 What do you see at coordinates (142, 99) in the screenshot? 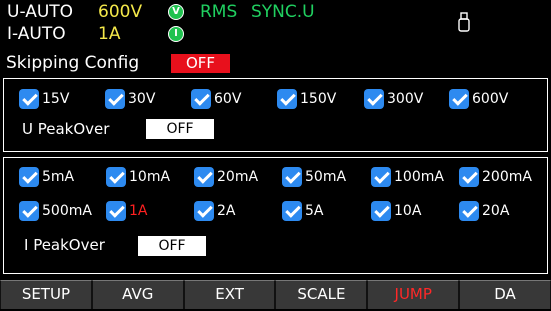
I see `range-checkbox-label: 30V` at bounding box center [142, 99].